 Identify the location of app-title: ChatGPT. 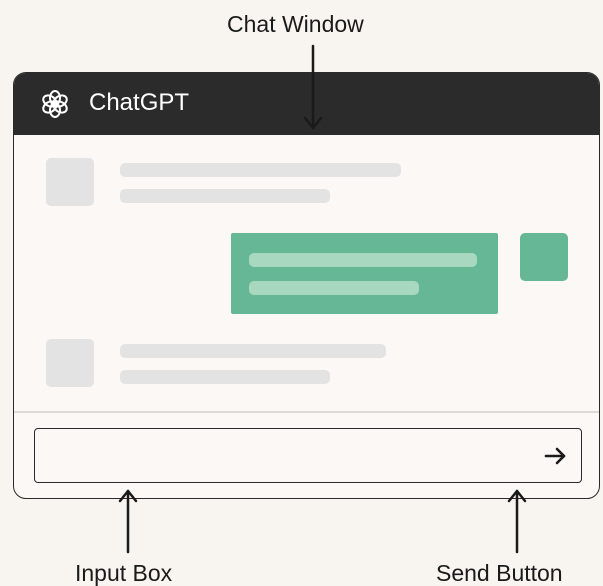
(139, 102).